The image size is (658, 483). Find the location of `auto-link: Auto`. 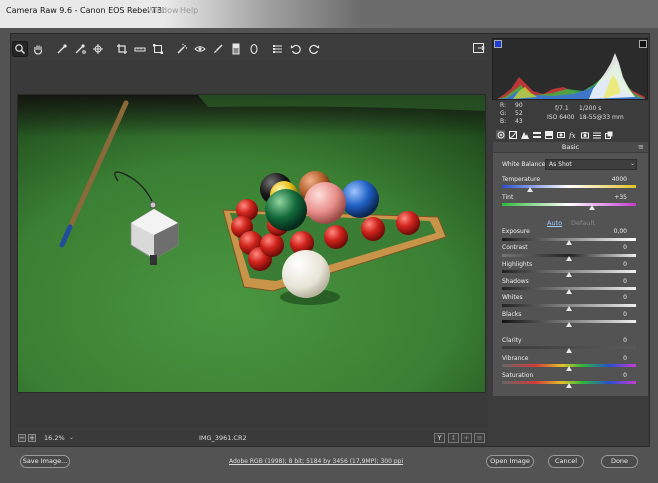

auto-link: Auto is located at coordinates (554, 223).